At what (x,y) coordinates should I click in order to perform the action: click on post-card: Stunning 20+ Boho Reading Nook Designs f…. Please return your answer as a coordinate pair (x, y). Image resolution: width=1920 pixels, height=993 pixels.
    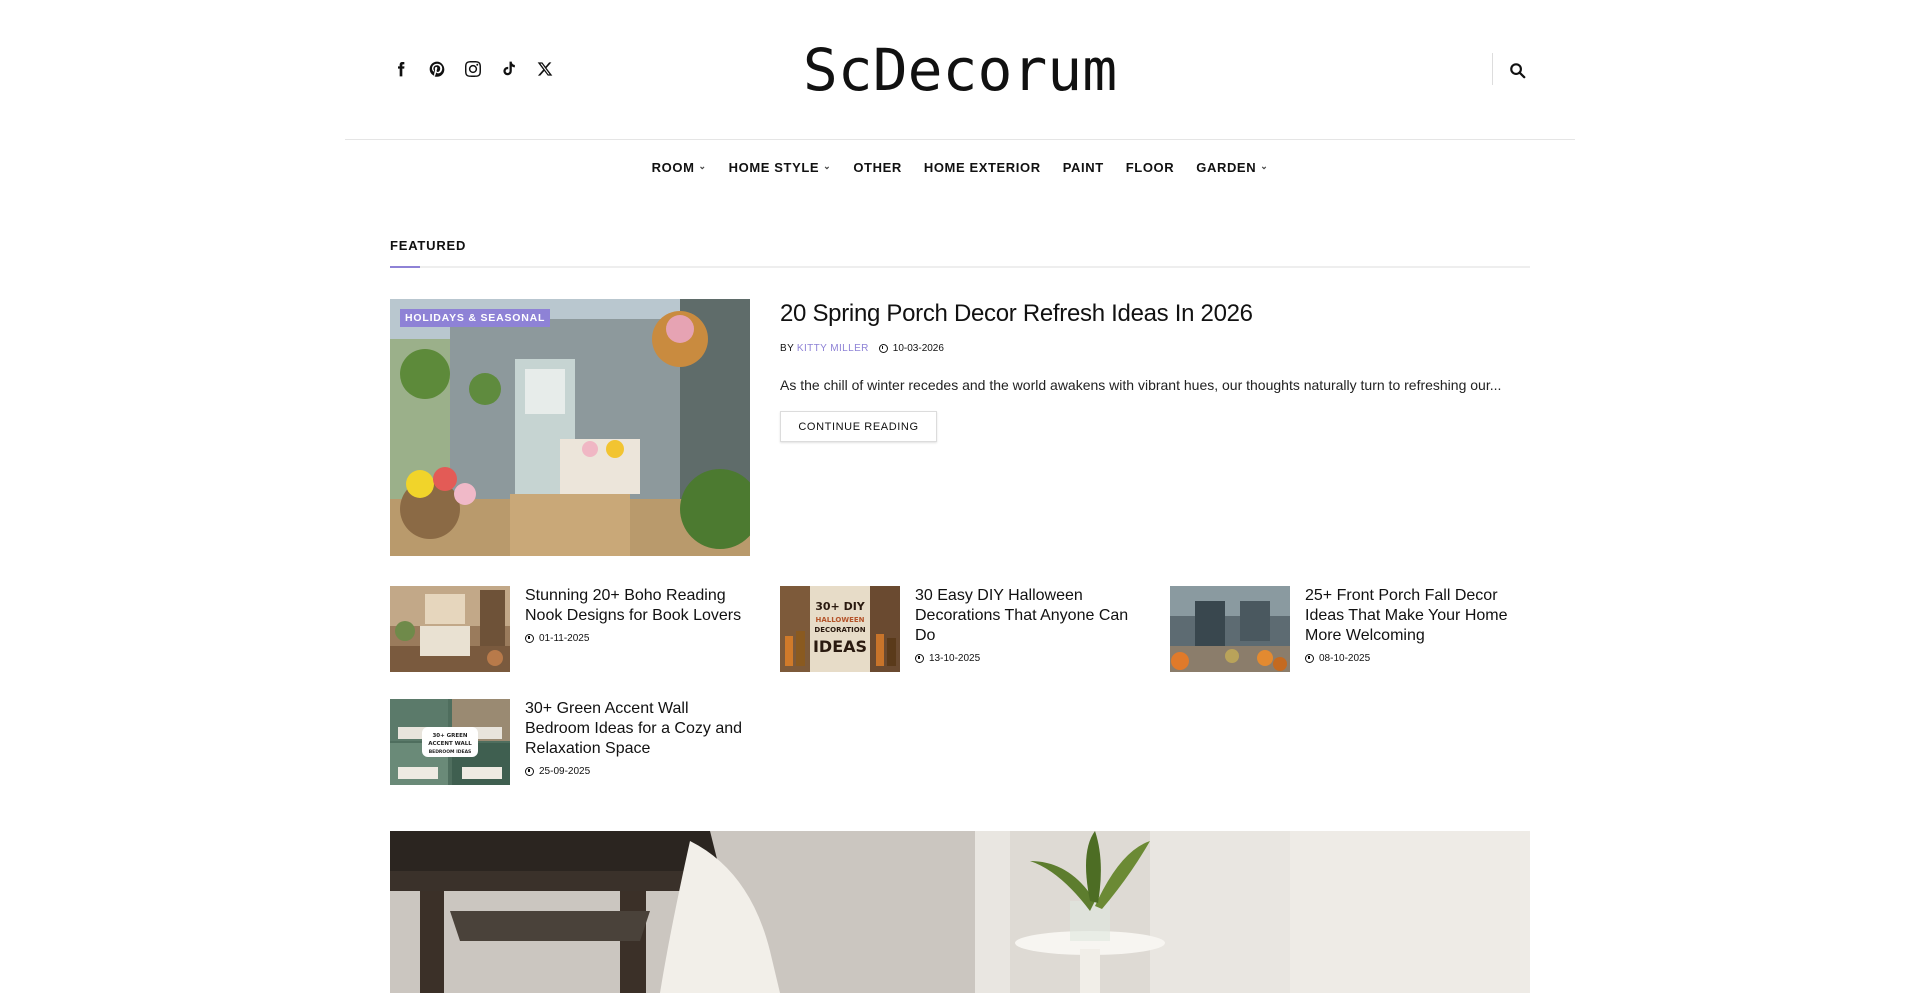
    Looking at the image, I should click on (575, 629).